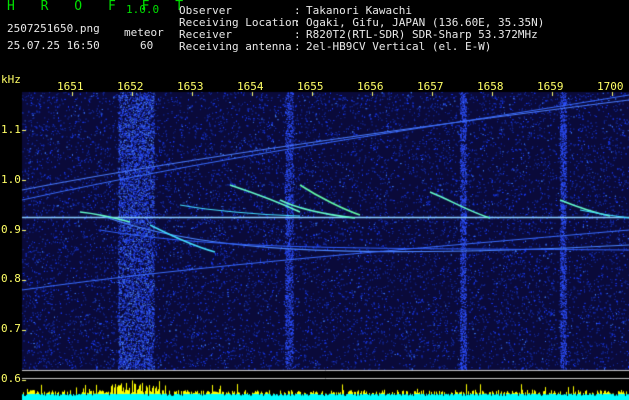 The image size is (629, 400). I want to click on time-tick-label: 1655, so click(310, 86).